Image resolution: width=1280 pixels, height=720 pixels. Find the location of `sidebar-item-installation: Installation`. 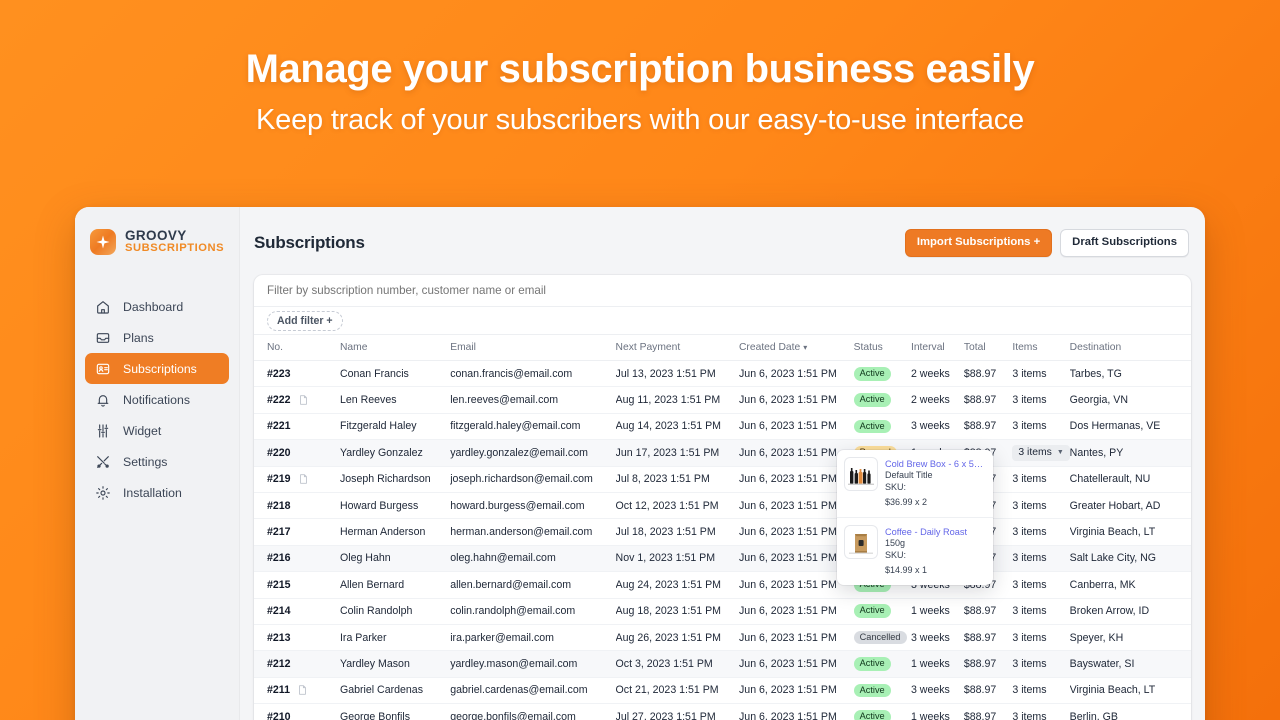

sidebar-item-installation: Installation is located at coordinates (157, 492).